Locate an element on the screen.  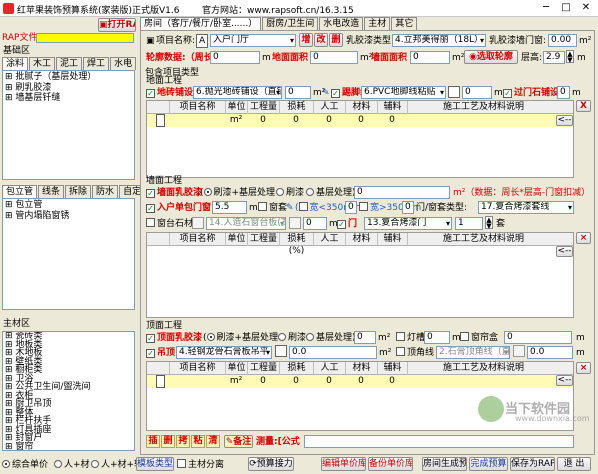
copy-row-button: 拷 is located at coordinates (183, 441).